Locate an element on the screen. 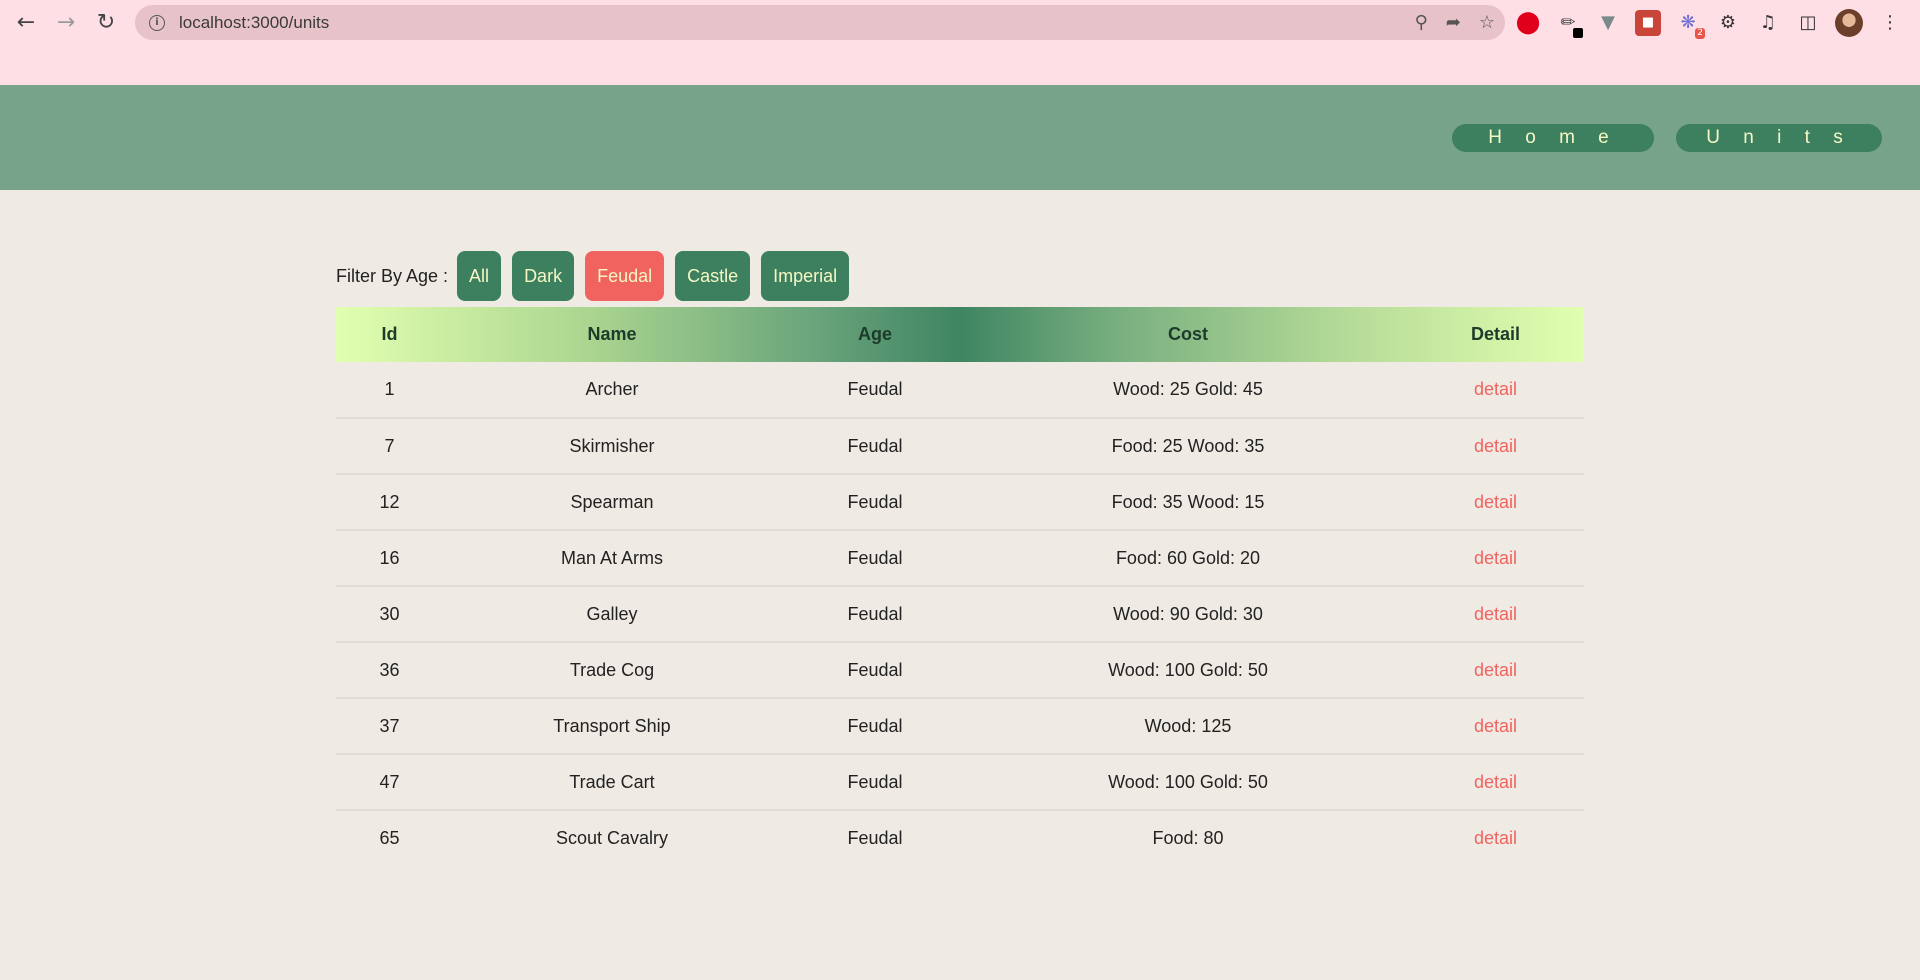 The width and height of the screenshot is (1920, 980). cell-id: 36 is located at coordinates (389, 670).